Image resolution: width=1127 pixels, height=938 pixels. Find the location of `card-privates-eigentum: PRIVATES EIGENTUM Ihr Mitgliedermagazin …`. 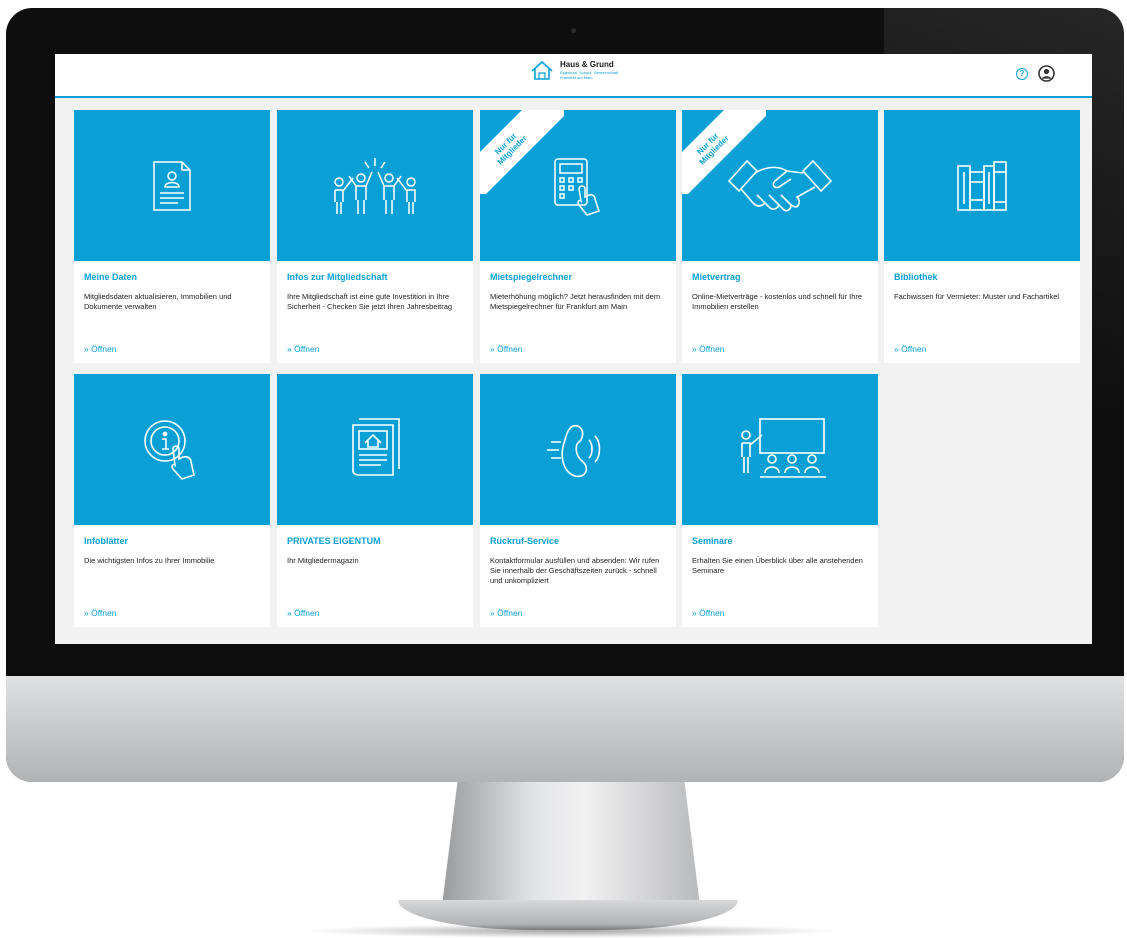

card-privates-eigentum: PRIVATES EIGENTUM Ihr Mitgliedermagazin … is located at coordinates (375, 500).